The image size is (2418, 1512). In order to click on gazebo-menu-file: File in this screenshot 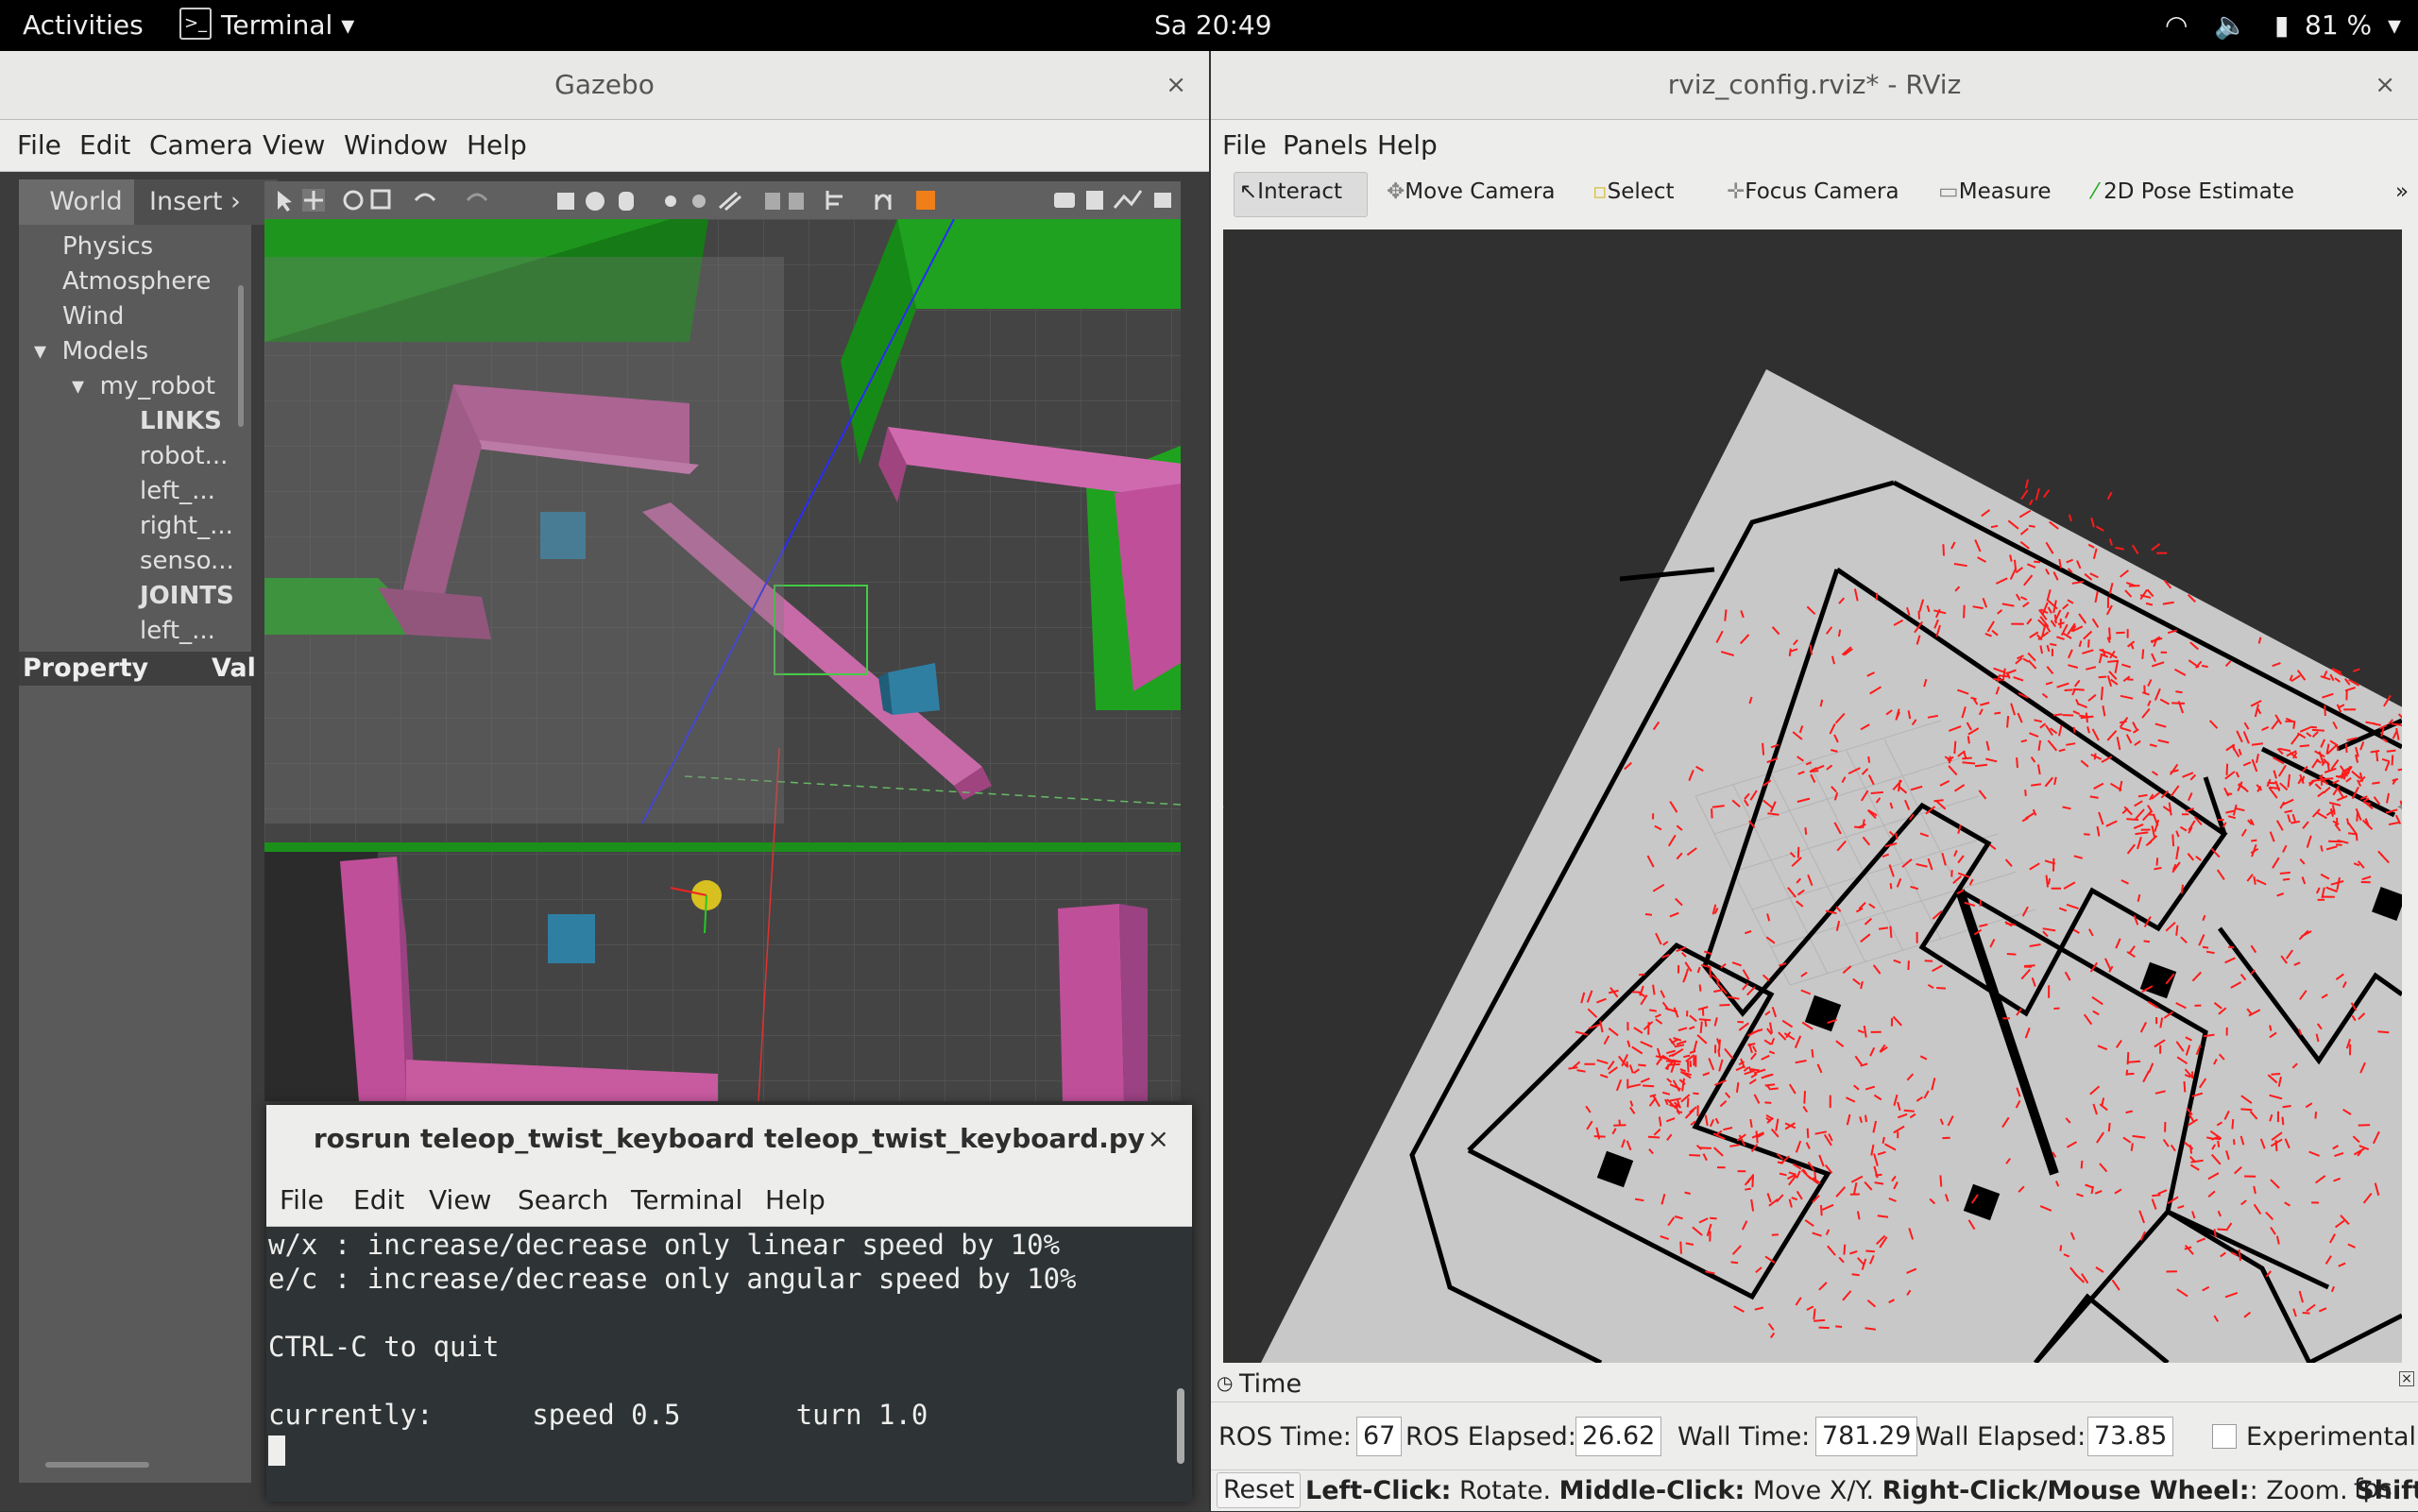, I will do `click(39, 145)`.